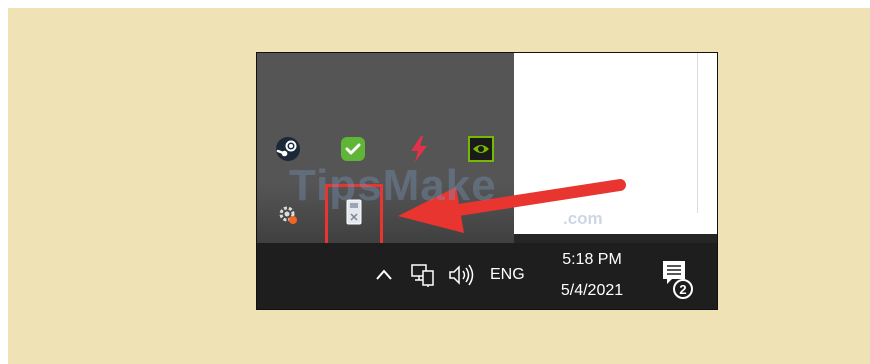 The height and width of the screenshot is (364, 870). I want to click on notification-count-badge: 2, so click(683, 289).